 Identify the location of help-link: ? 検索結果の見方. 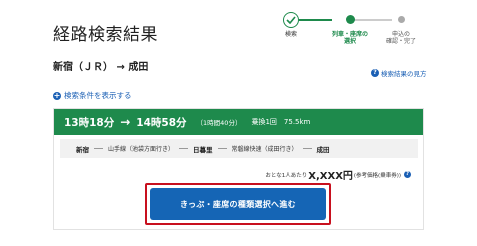
(399, 73).